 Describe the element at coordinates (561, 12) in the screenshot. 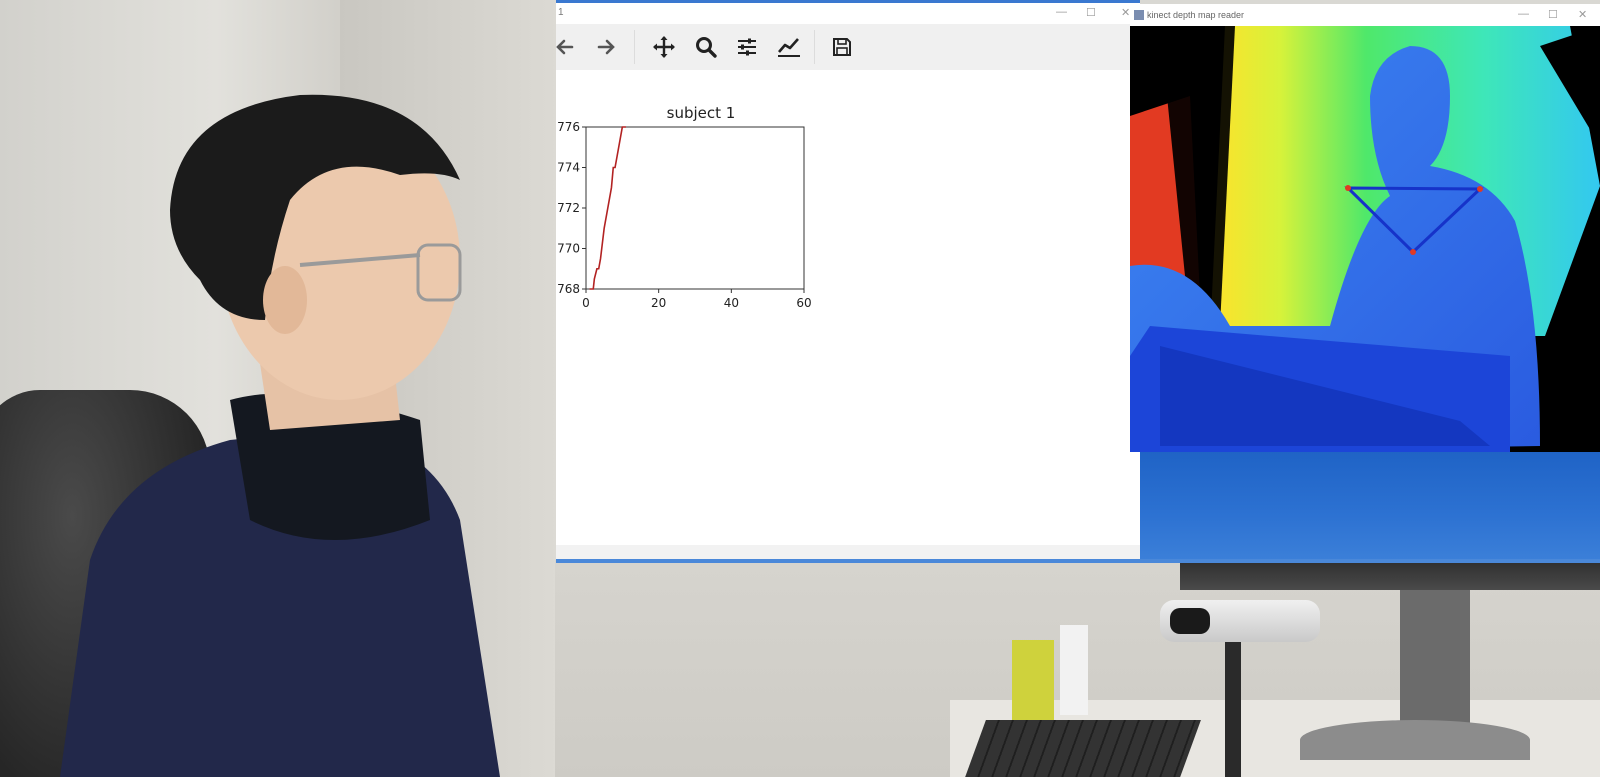

I see `plot-window-title: 1` at that location.